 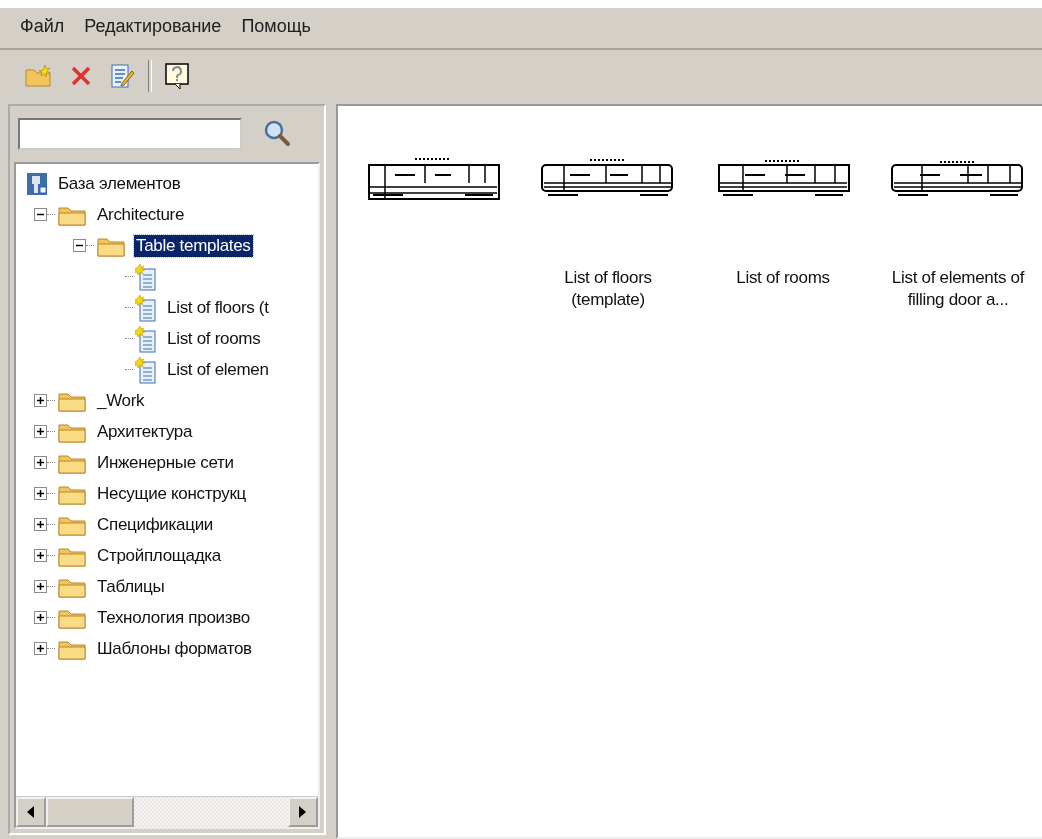 What do you see at coordinates (165, 462) in the screenshot?
I see `tree-item: Инженерные сети` at bounding box center [165, 462].